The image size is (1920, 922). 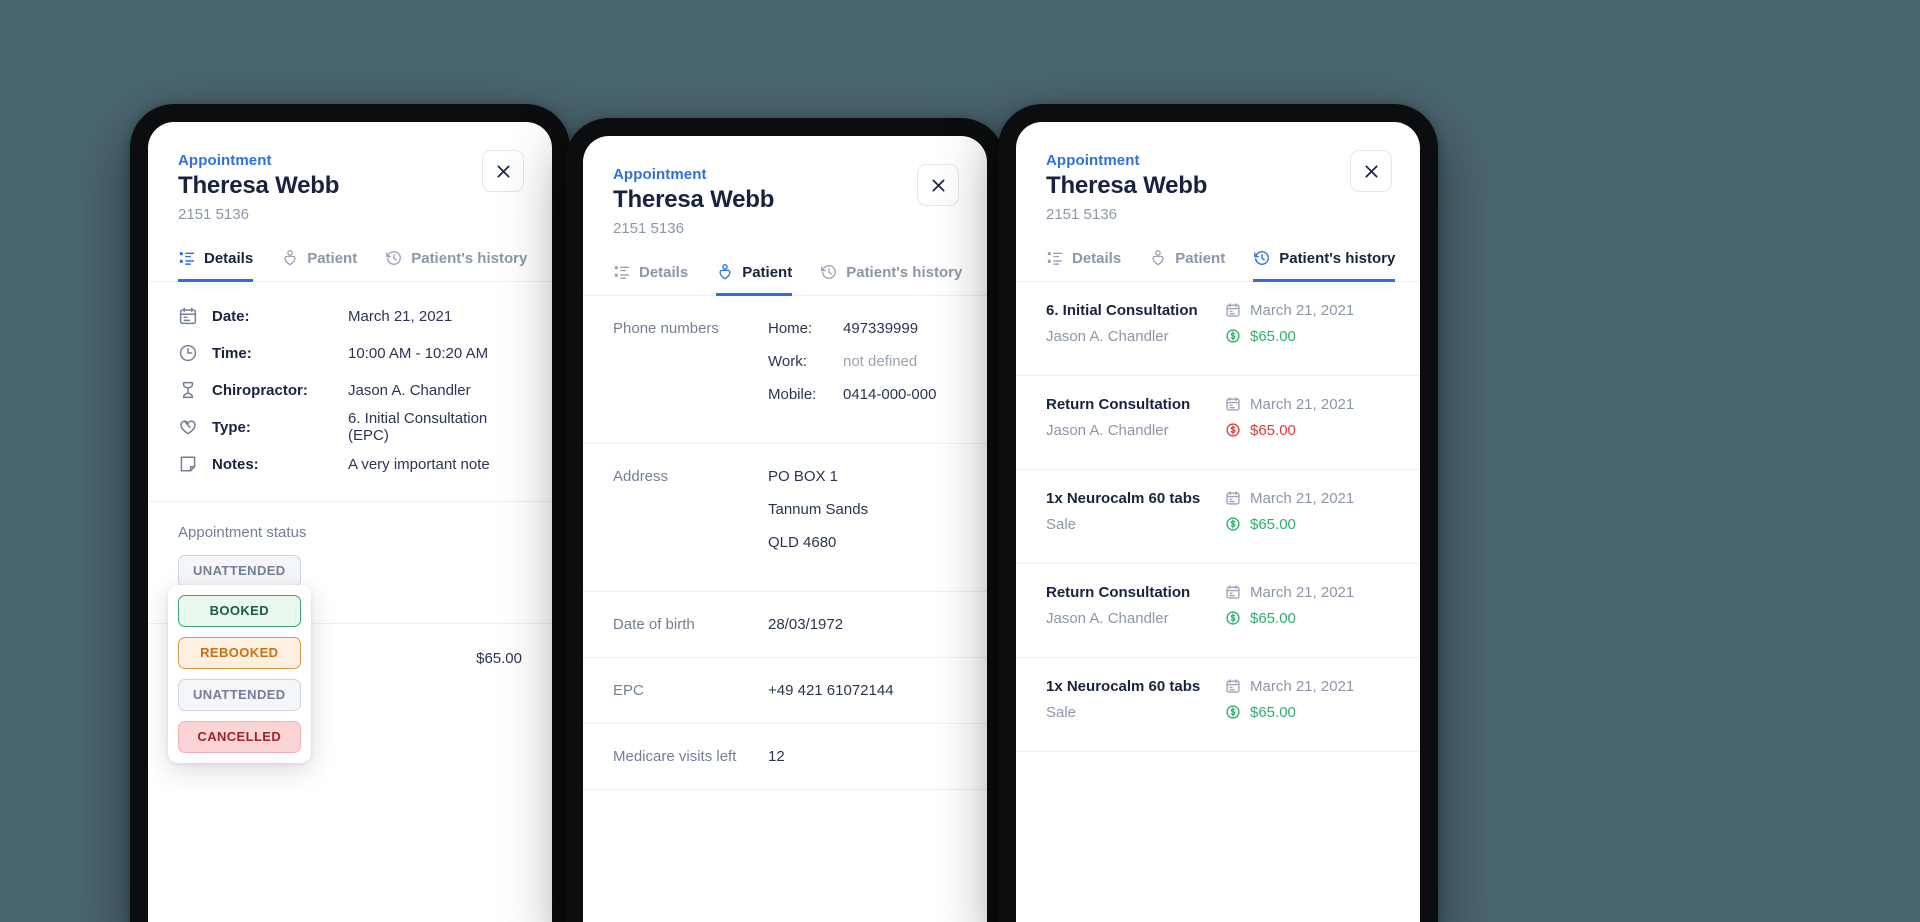 I want to click on phone-value: 497339999, so click(x=881, y=328).